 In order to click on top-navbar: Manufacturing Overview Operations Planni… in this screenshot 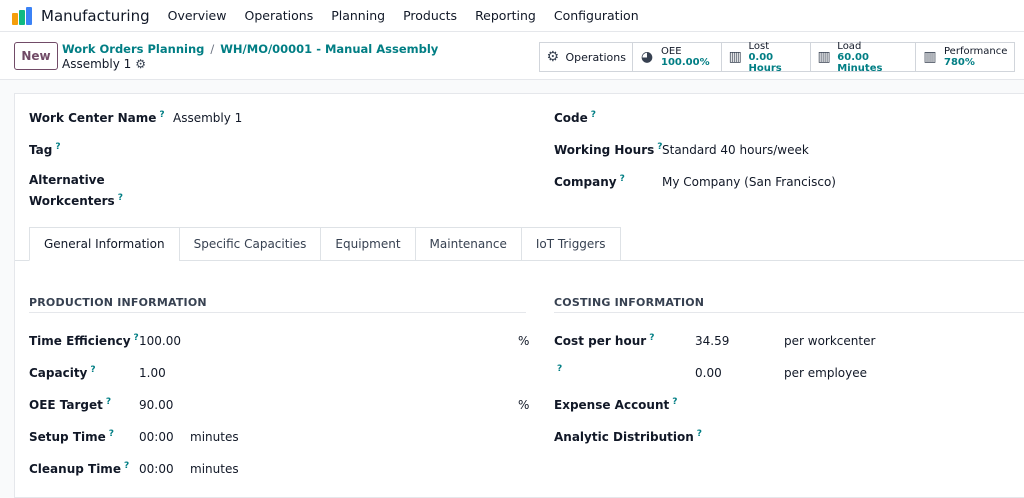, I will do `click(512, 16)`.